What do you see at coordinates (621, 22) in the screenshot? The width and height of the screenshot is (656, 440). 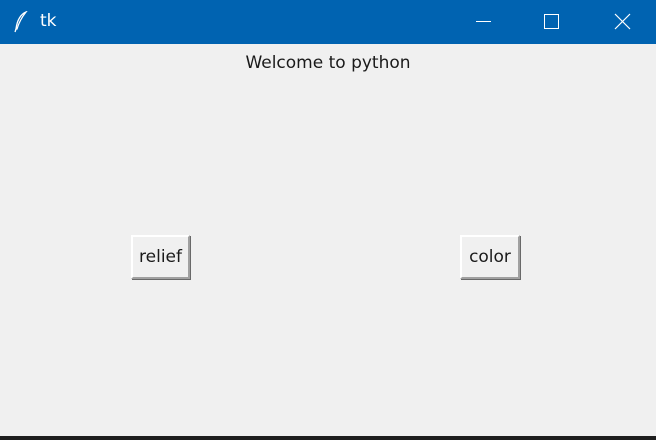 I see `close-button` at bounding box center [621, 22].